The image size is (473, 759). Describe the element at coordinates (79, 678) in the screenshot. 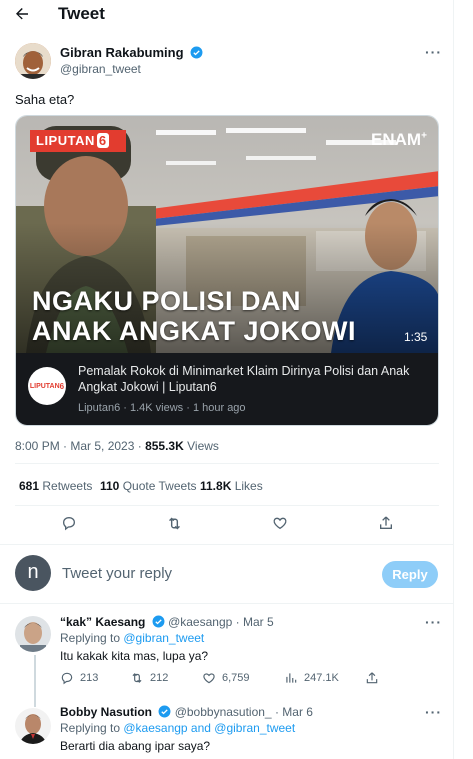

I see `reply-count-action: 213` at that location.